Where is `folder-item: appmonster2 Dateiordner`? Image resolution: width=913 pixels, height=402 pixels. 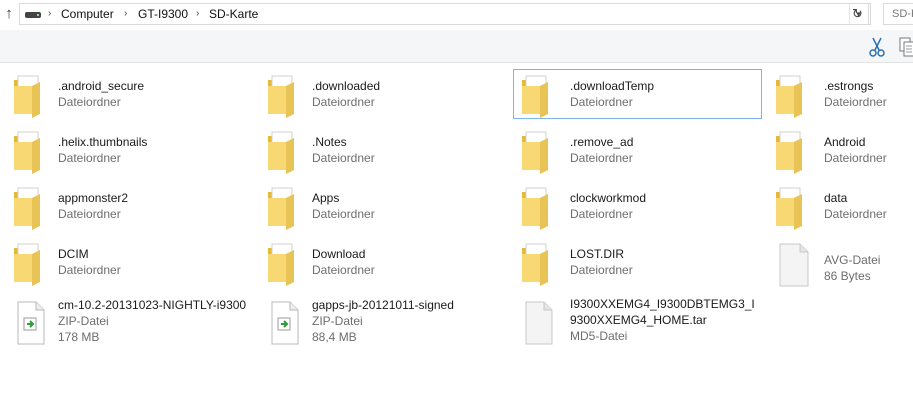
folder-item: appmonster2 Dateiordner is located at coordinates (133, 206).